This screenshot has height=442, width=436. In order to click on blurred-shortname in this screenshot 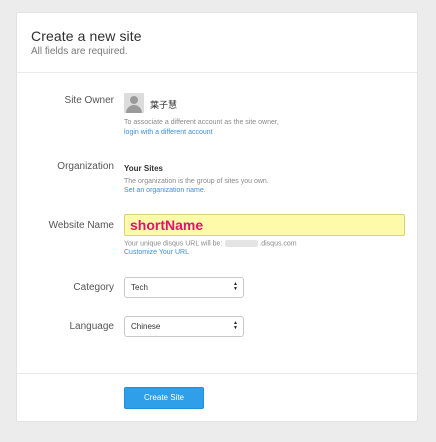, I will do `click(242, 243)`.